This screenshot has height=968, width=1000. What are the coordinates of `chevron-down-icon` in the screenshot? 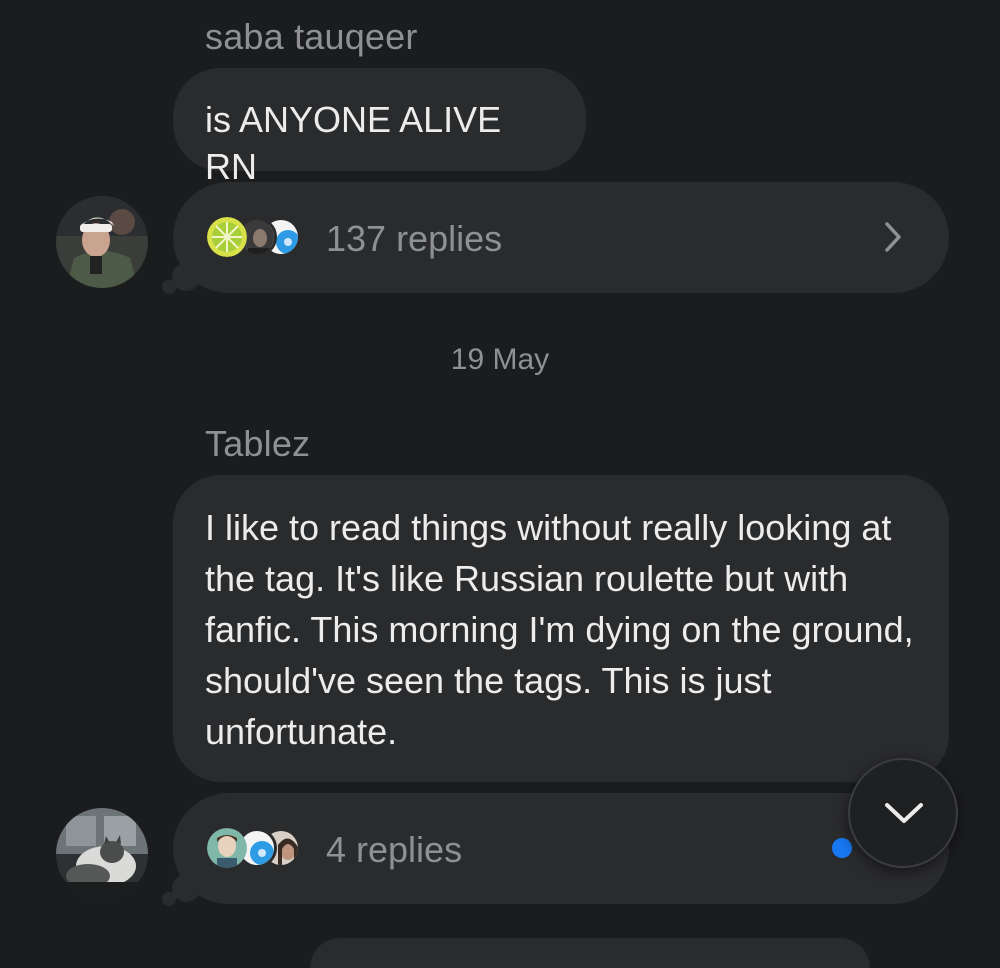 It's located at (904, 812).